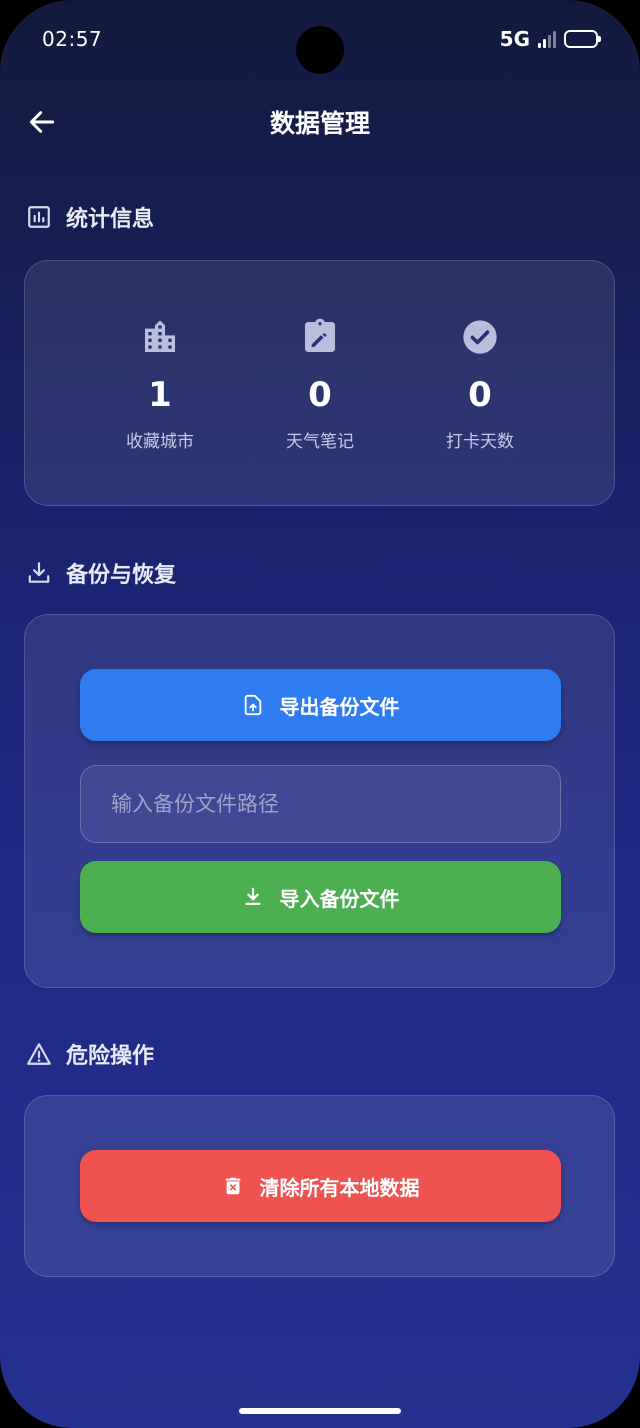 The height and width of the screenshot is (1428, 640). Describe the element at coordinates (480, 337) in the screenshot. I see `check-circle-icon` at that location.